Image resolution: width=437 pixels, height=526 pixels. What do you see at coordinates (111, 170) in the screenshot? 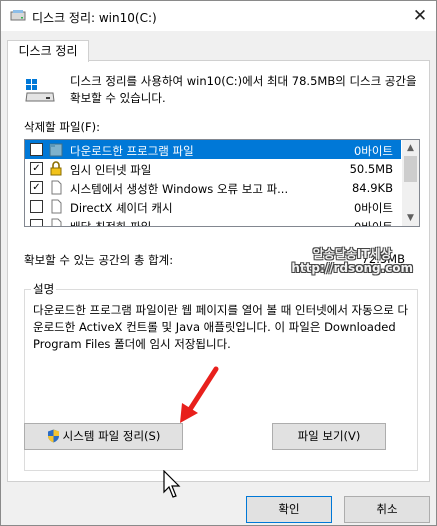
I see `item-name: 임시 인터넷 파일` at bounding box center [111, 170].